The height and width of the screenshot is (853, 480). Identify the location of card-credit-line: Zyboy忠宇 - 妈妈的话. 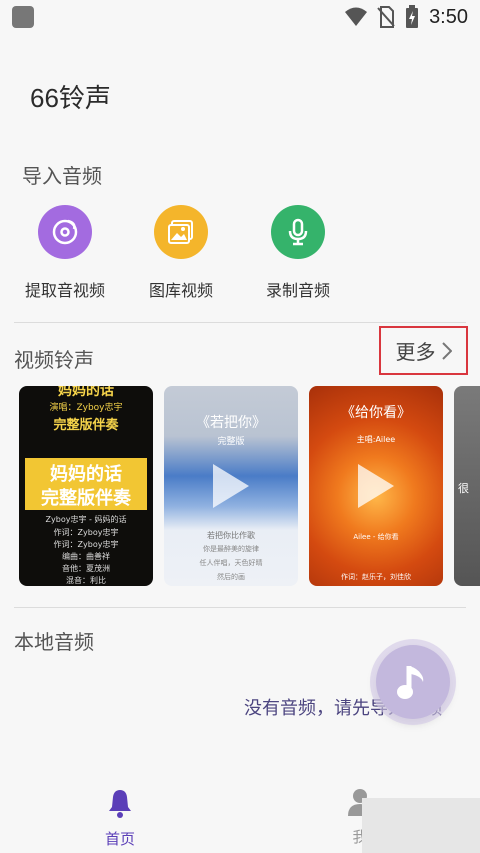
(86, 519).